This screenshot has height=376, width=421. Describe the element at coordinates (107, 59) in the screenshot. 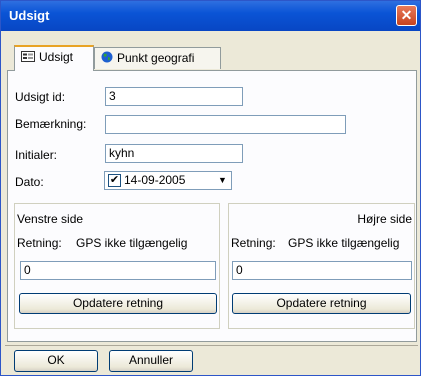

I see `globe-icon` at that location.